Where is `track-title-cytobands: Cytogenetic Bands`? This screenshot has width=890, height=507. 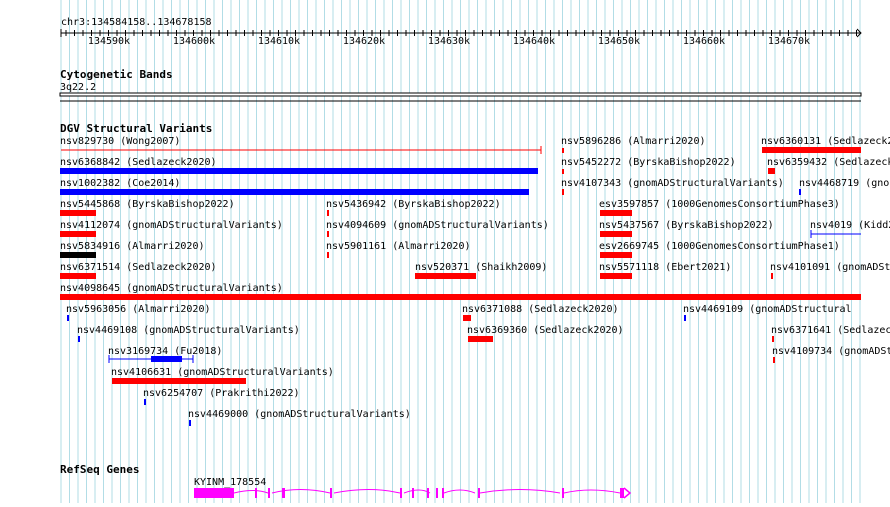
track-title-cytobands: Cytogenetic Bands is located at coordinates (116, 74).